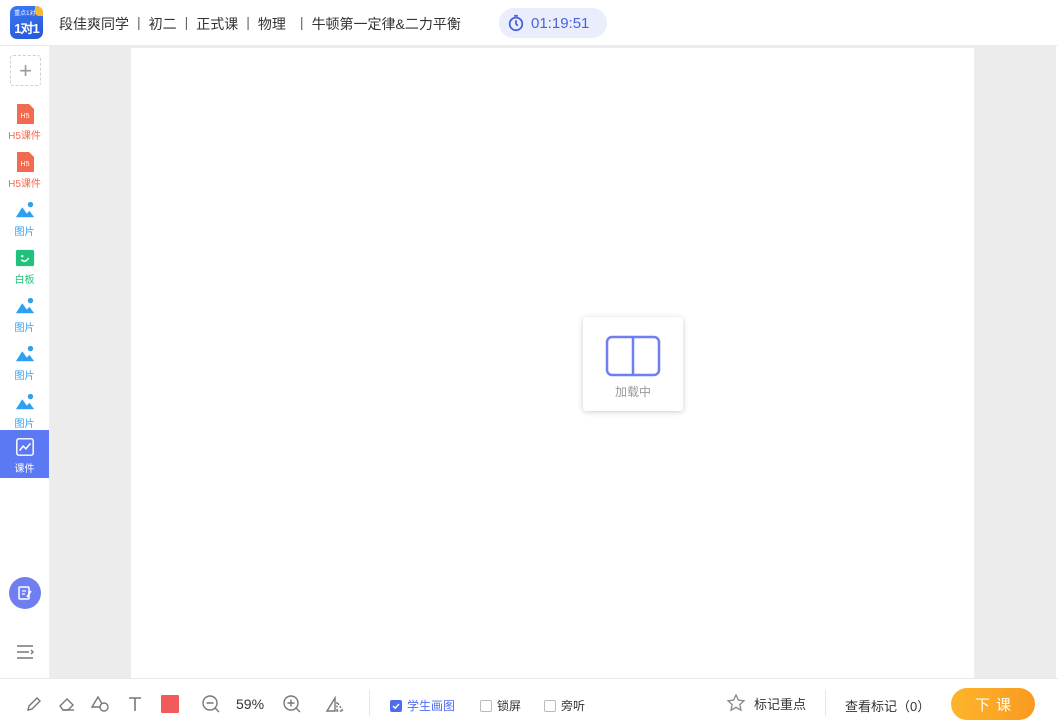  Describe the element at coordinates (887, 705) in the screenshot. I see `view-marks-link: 查看标记（0）` at that location.